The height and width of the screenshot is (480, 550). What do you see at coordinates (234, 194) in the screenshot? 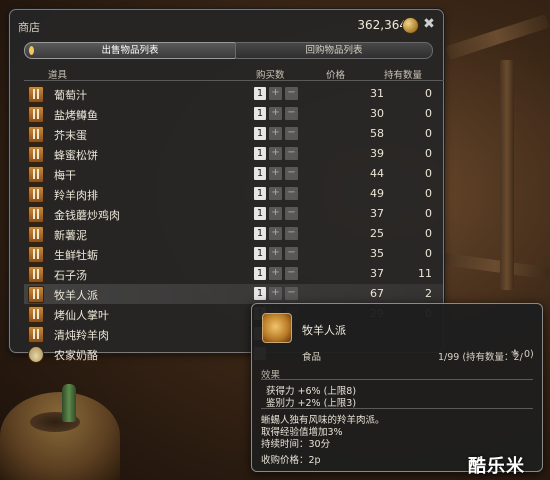
I see `list-item: 羚羊肉排 1 + − 49 0` at bounding box center [234, 194].